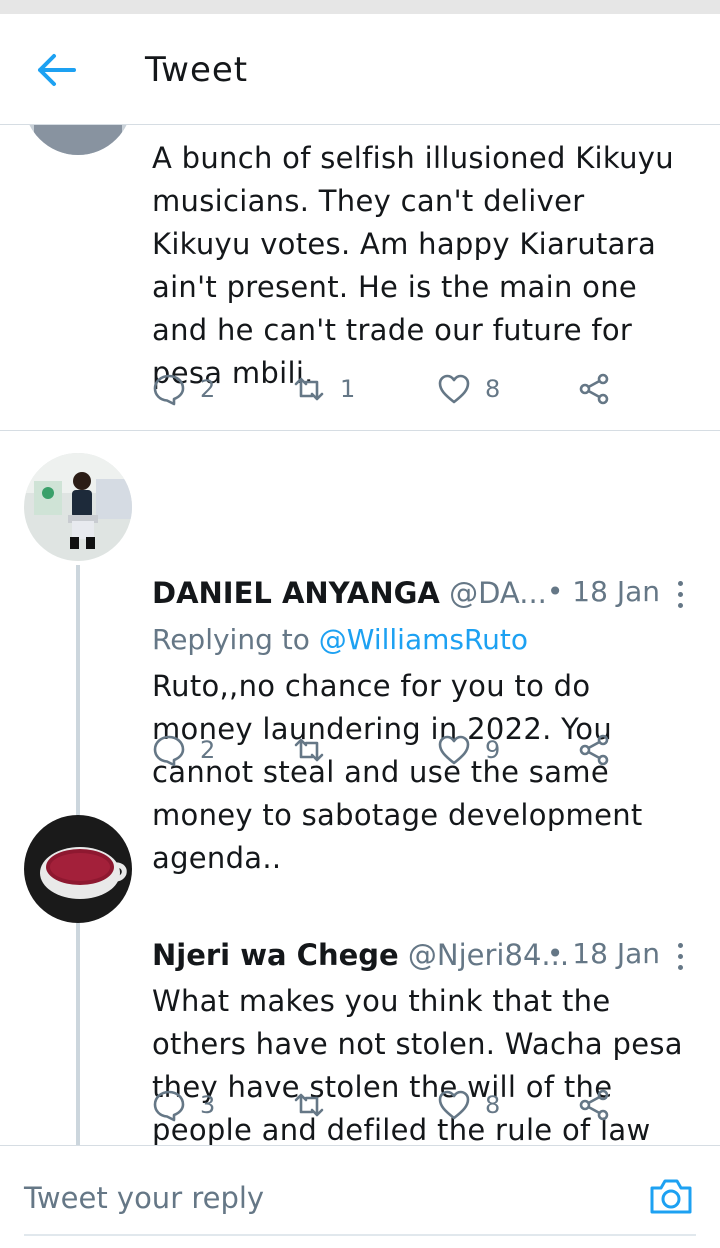  What do you see at coordinates (423, 639) in the screenshot?
I see `mention-link: @WilliamsRuto` at bounding box center [423, 639].